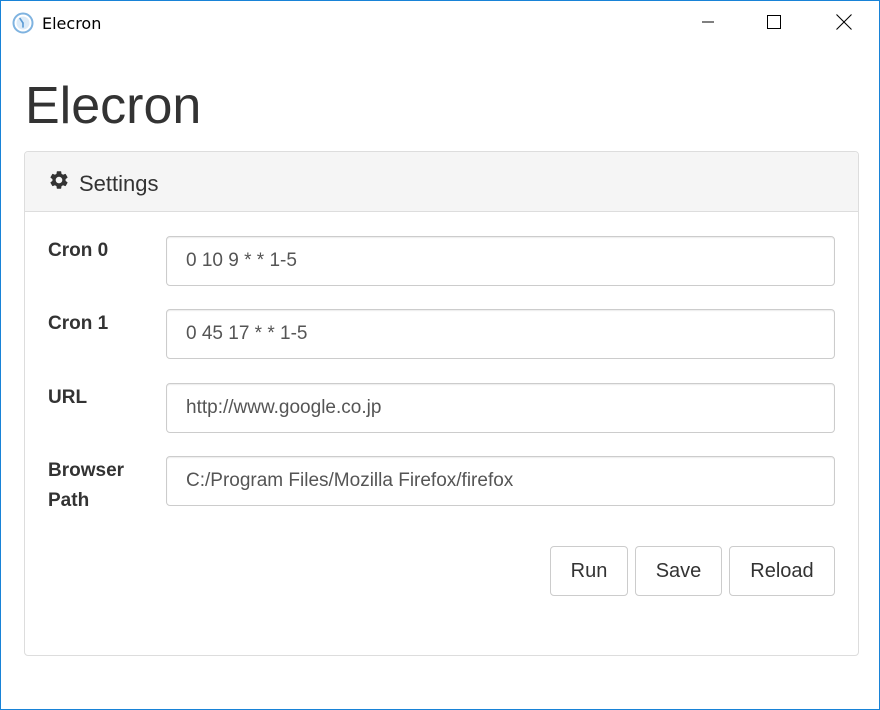 The width and height of the screenshot is (880, 710). Describe the element at coordinates (23, 23) in the screenshot. I see `clock-icon` at that location.